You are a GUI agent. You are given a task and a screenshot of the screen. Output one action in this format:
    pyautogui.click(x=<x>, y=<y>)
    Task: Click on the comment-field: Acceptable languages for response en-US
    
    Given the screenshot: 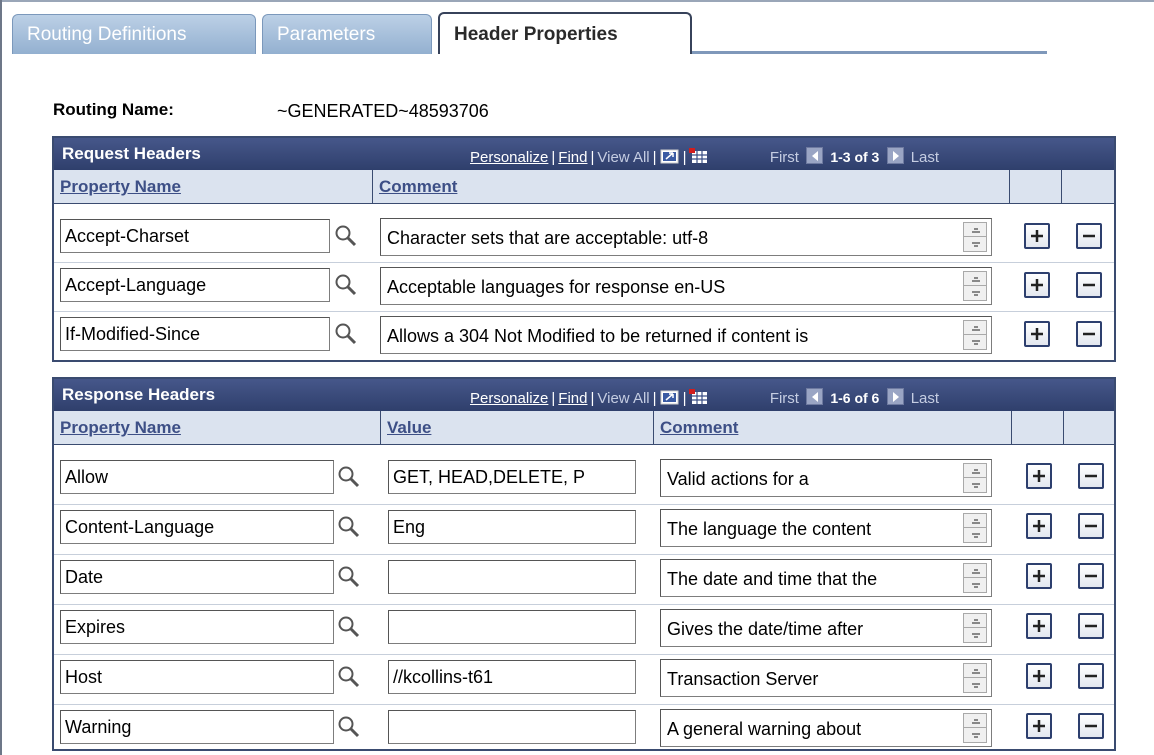 What is the action you would take?
    pyautogui.click(x=686, y=286)
    